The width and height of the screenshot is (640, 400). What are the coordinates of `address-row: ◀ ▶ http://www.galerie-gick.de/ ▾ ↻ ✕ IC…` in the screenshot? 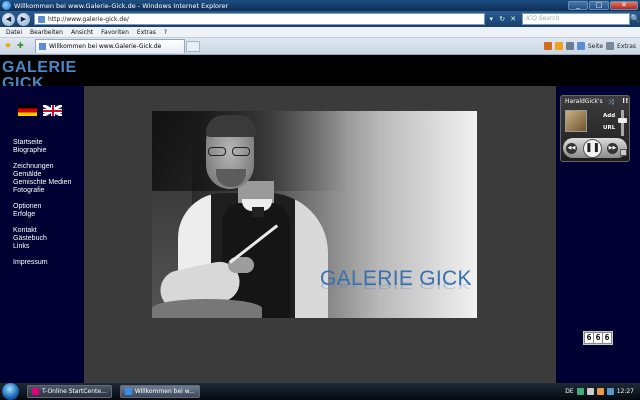 It's located at (320, 19).